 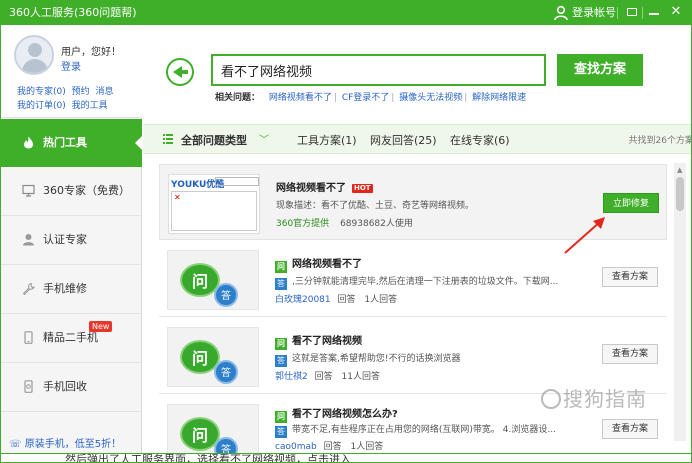 What do you see at coordinates (336, 298) in the screenshot?
I see `result-meta: 白玫瑰20081 回答 1人回答` at bounding box center [336, 298].